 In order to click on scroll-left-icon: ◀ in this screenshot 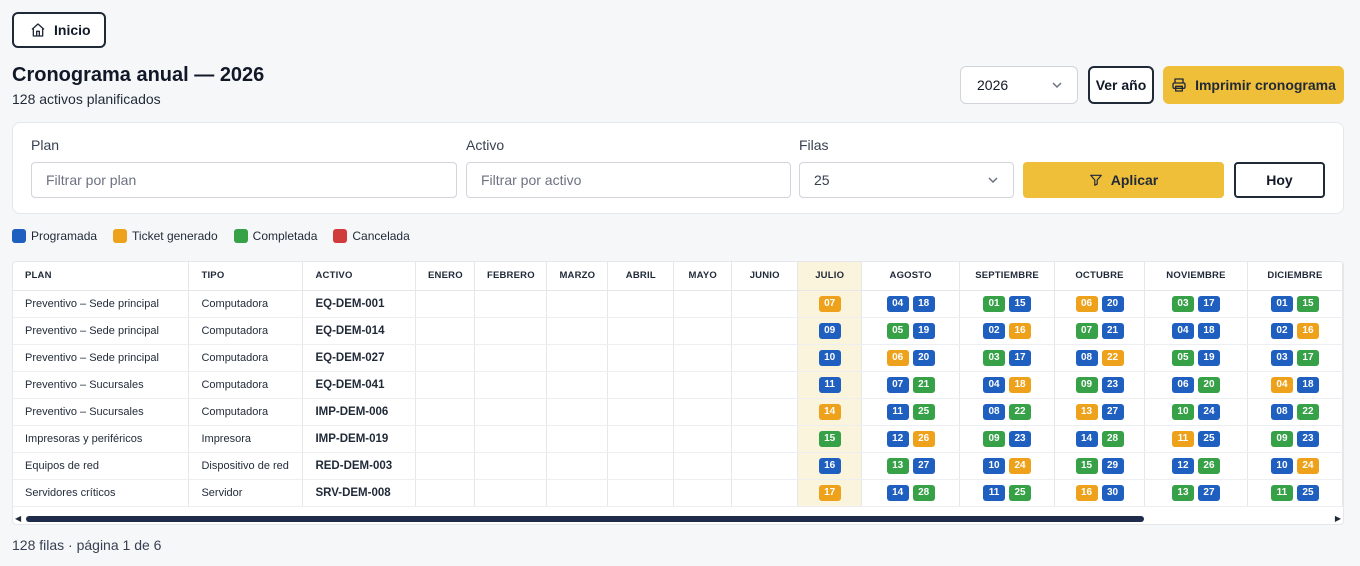, I will do `click(18, 518)`.